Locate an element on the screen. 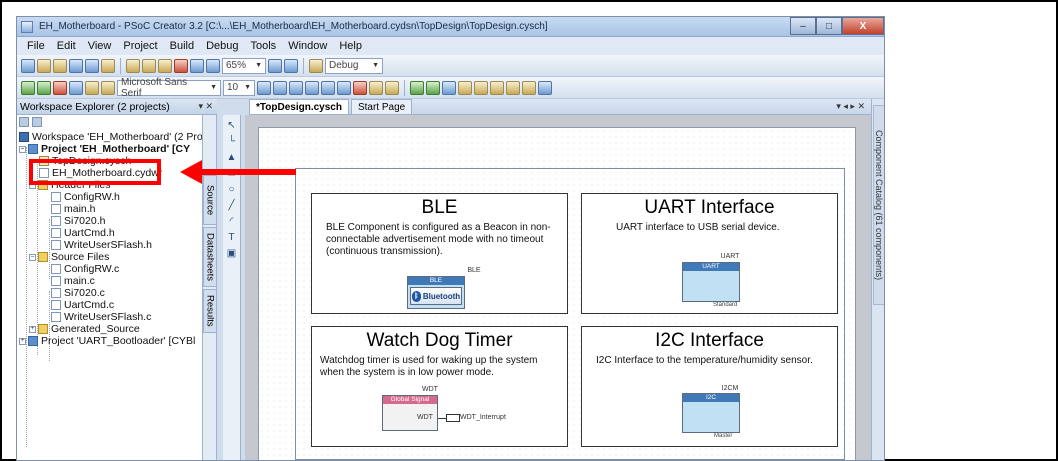 The height and width of the screenshot is (461, 1058). step-icon is located at coordinates (76, 87).